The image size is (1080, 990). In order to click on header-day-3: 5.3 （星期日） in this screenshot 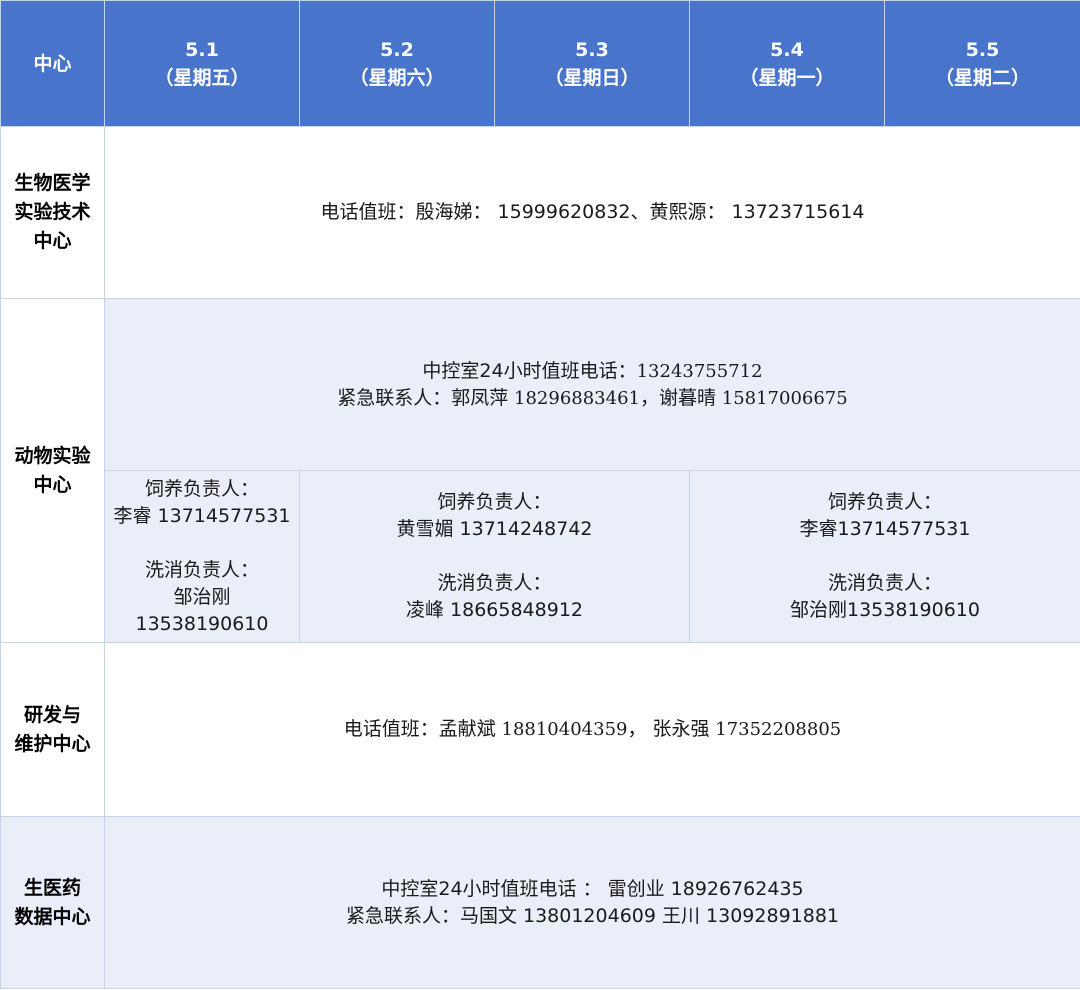, I will do `click(592, 63)`.